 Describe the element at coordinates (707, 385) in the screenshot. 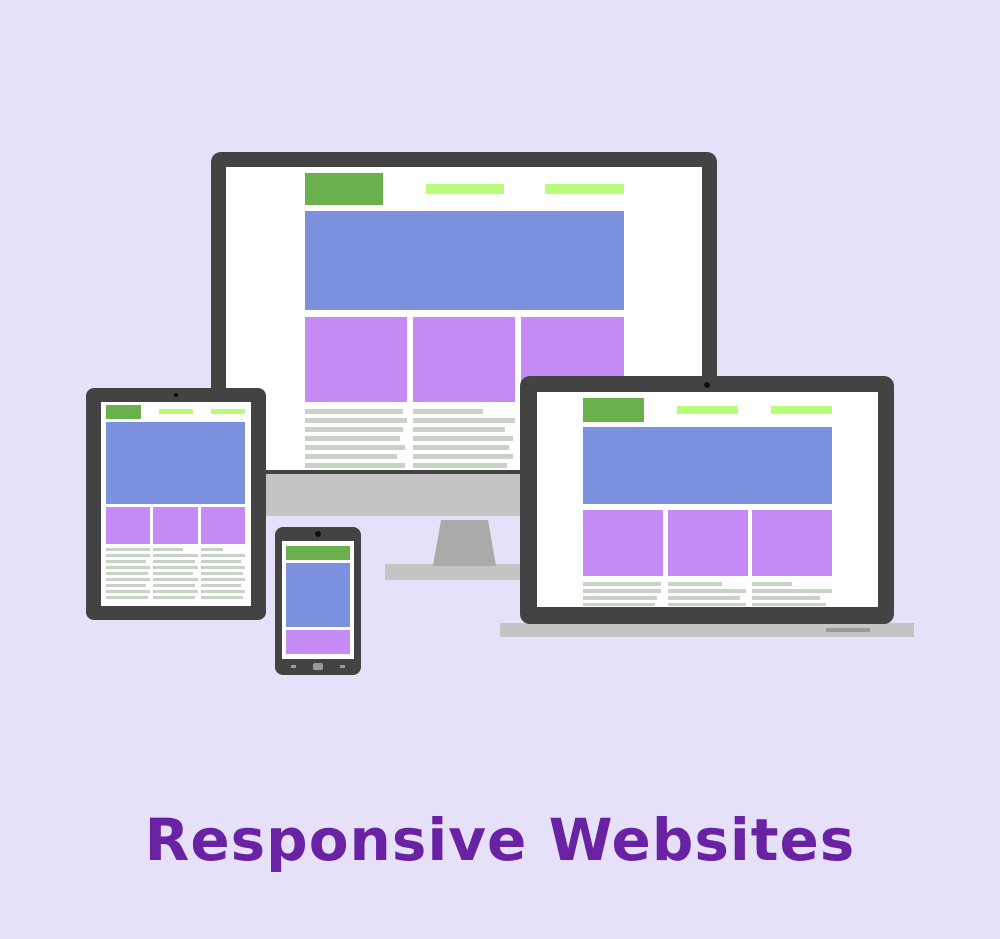

I see `laptop-camera-icon` at that location.